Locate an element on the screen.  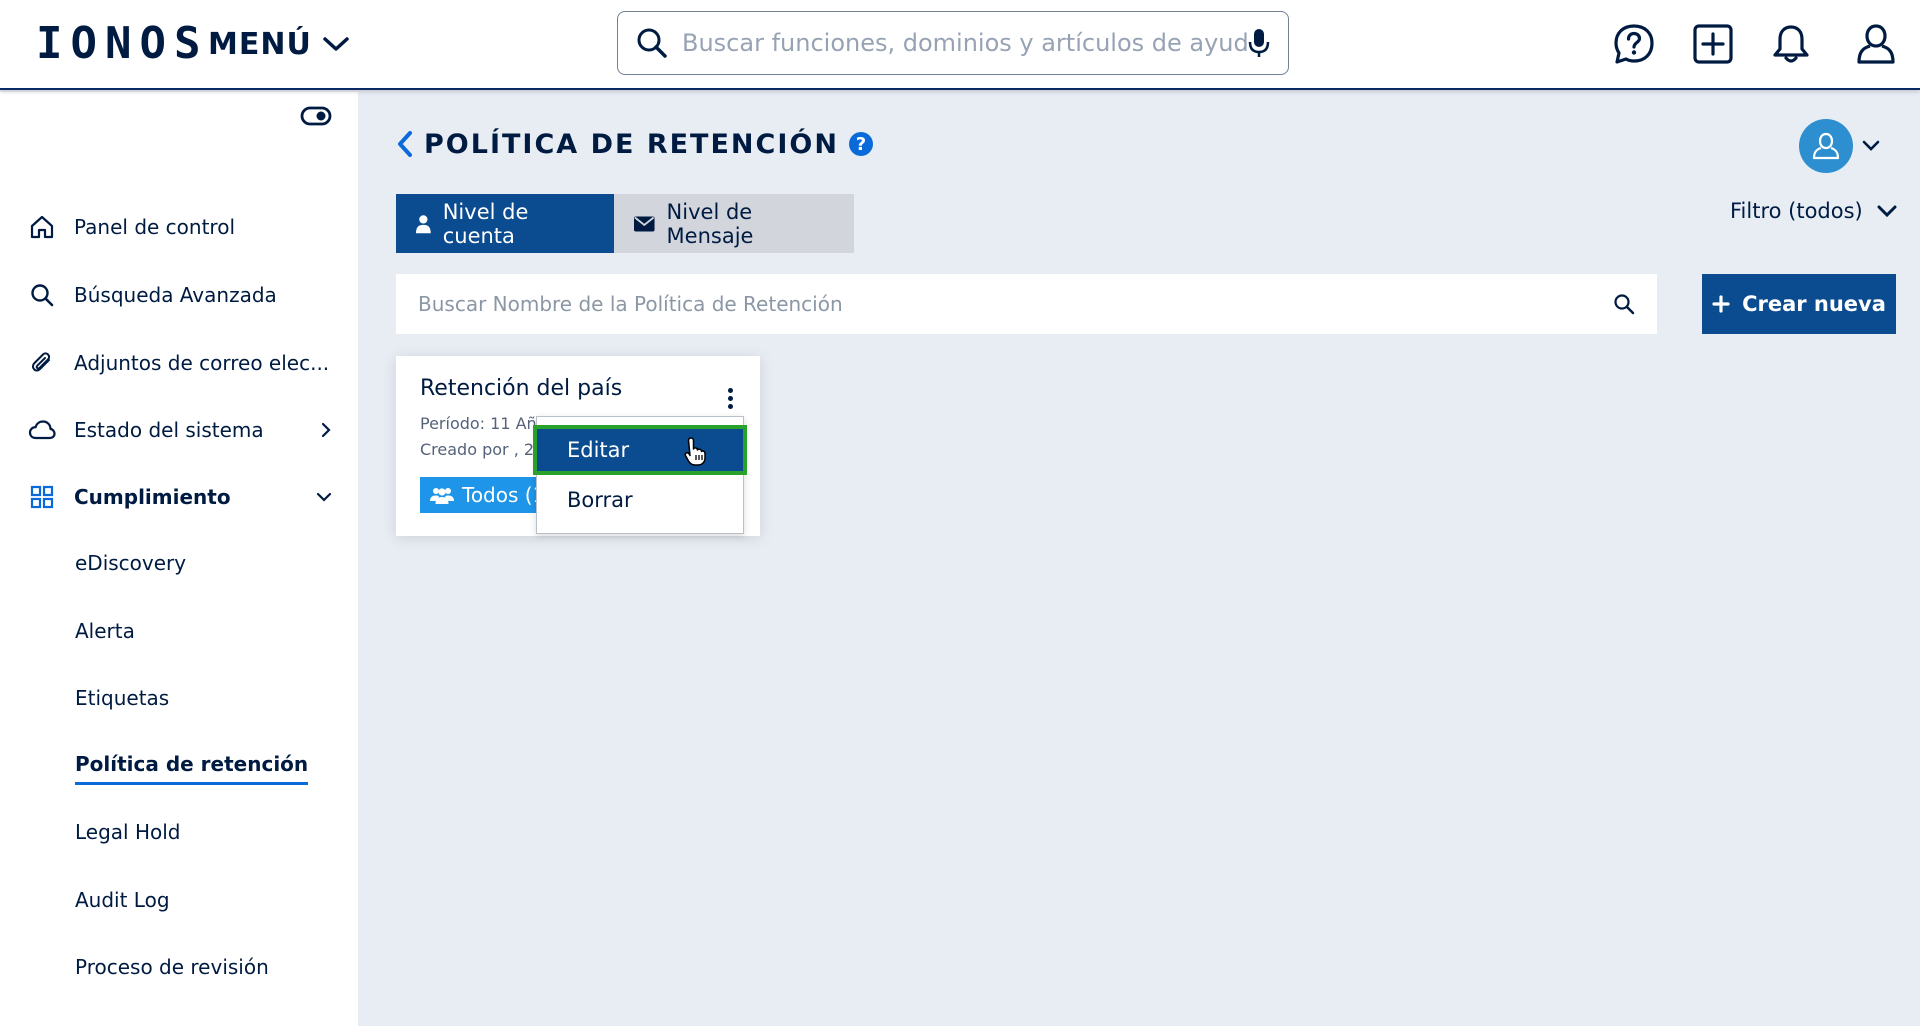
policy-card-badge: Todos (1 is located at coordinates (488, 495).